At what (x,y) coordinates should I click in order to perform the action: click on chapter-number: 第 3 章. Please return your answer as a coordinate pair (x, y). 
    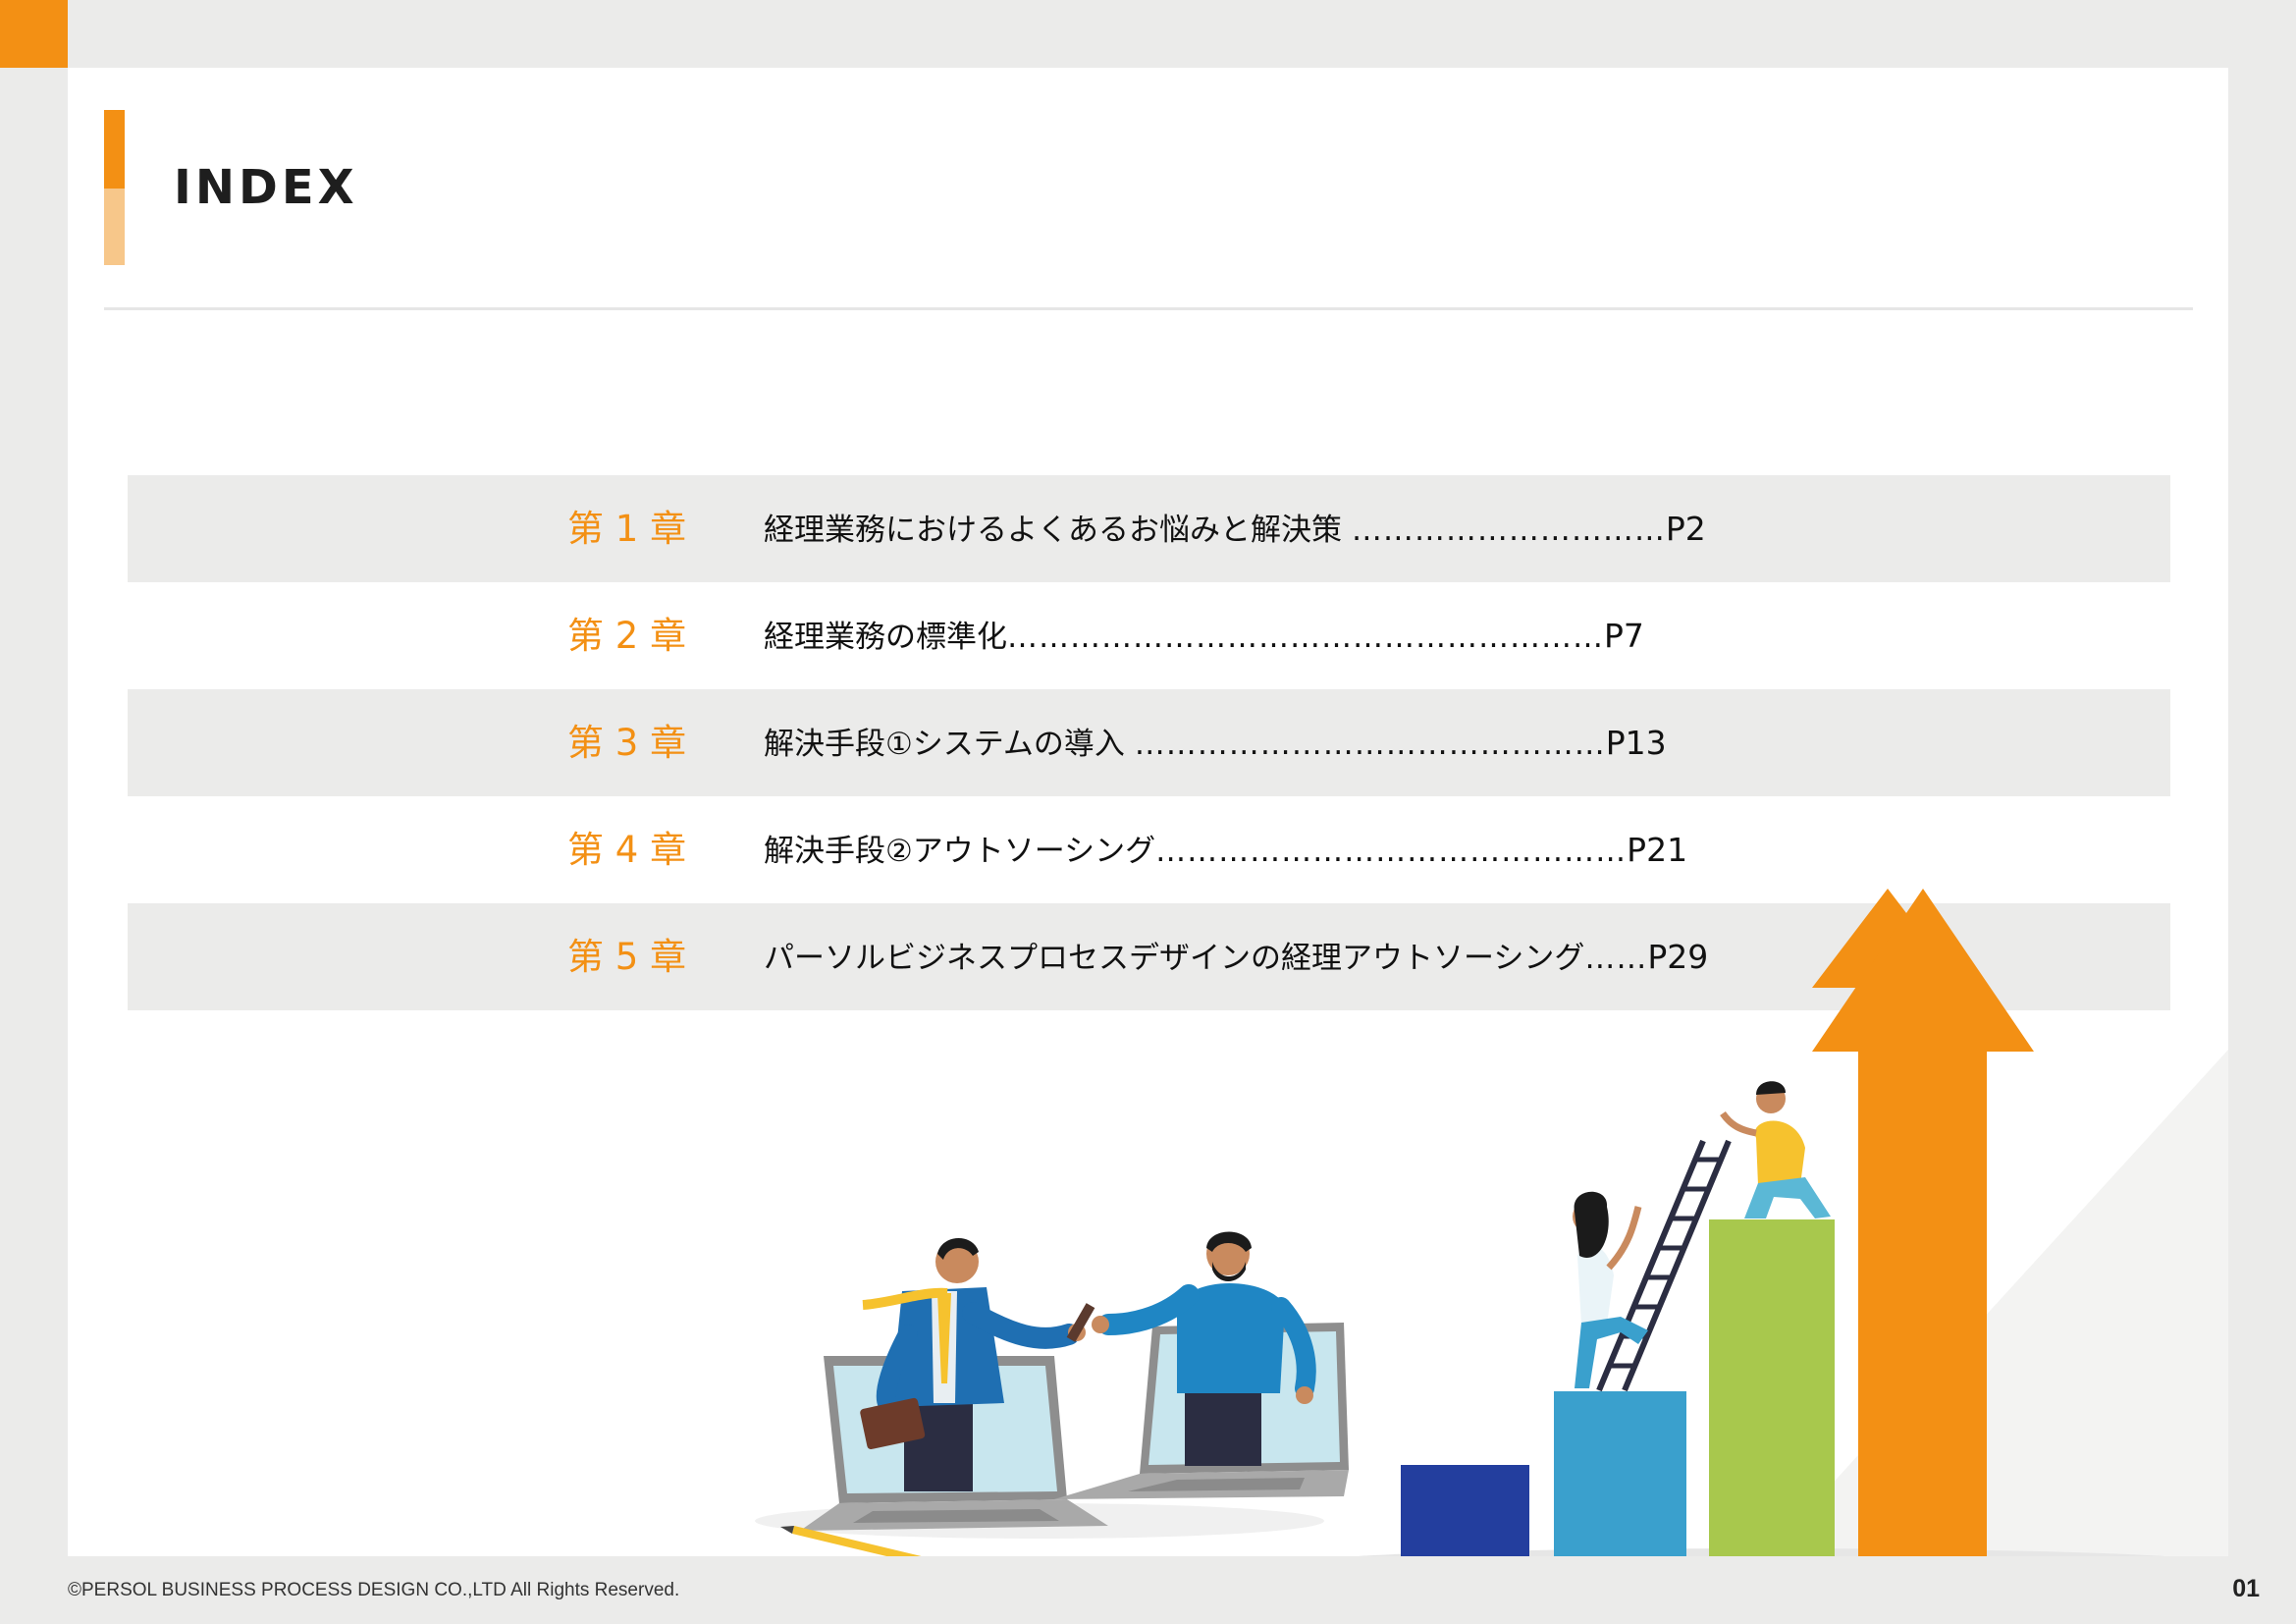
    Looking at the image, I should click on (627, 743).